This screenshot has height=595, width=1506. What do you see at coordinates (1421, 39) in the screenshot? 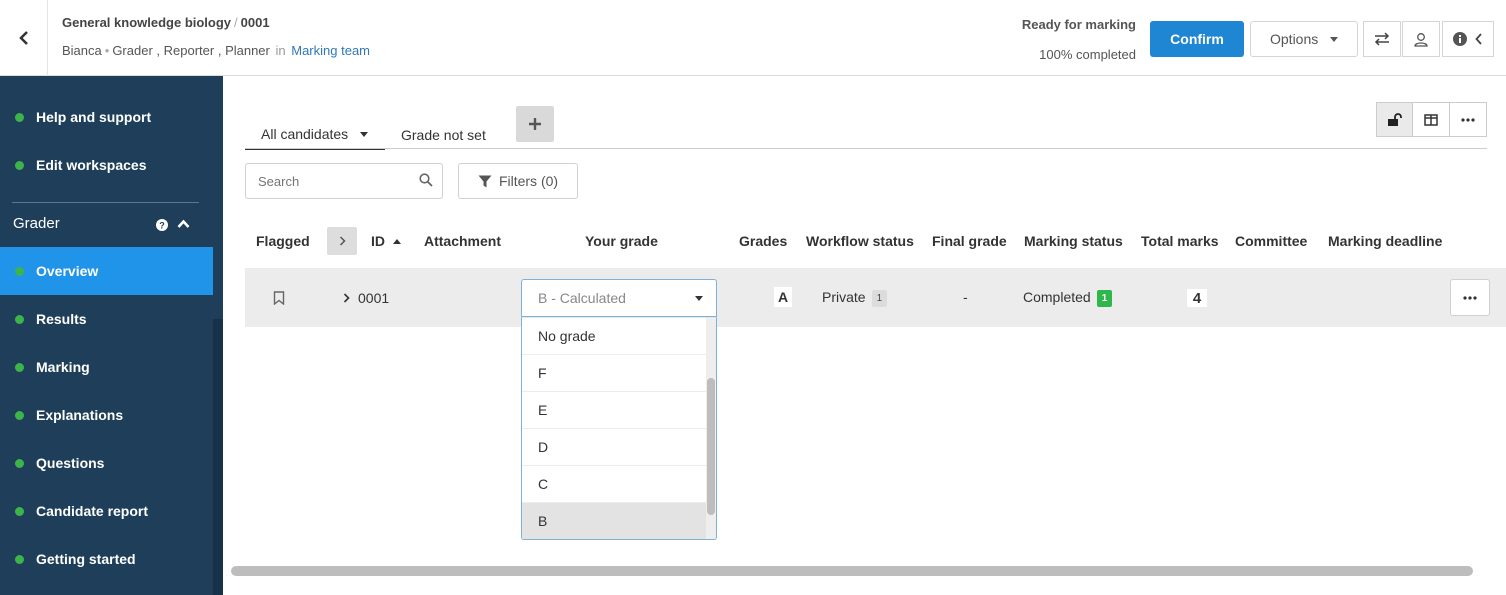
I see `user-button` at bounding box center [1421, 39].